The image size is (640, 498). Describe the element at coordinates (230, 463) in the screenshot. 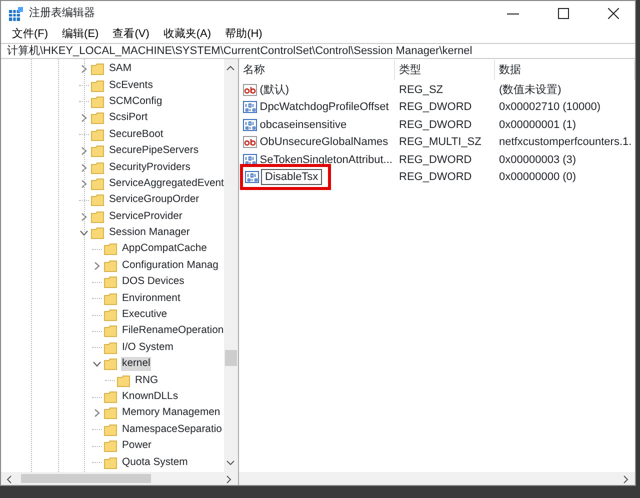

I see `scroll-down-icon` at that location.